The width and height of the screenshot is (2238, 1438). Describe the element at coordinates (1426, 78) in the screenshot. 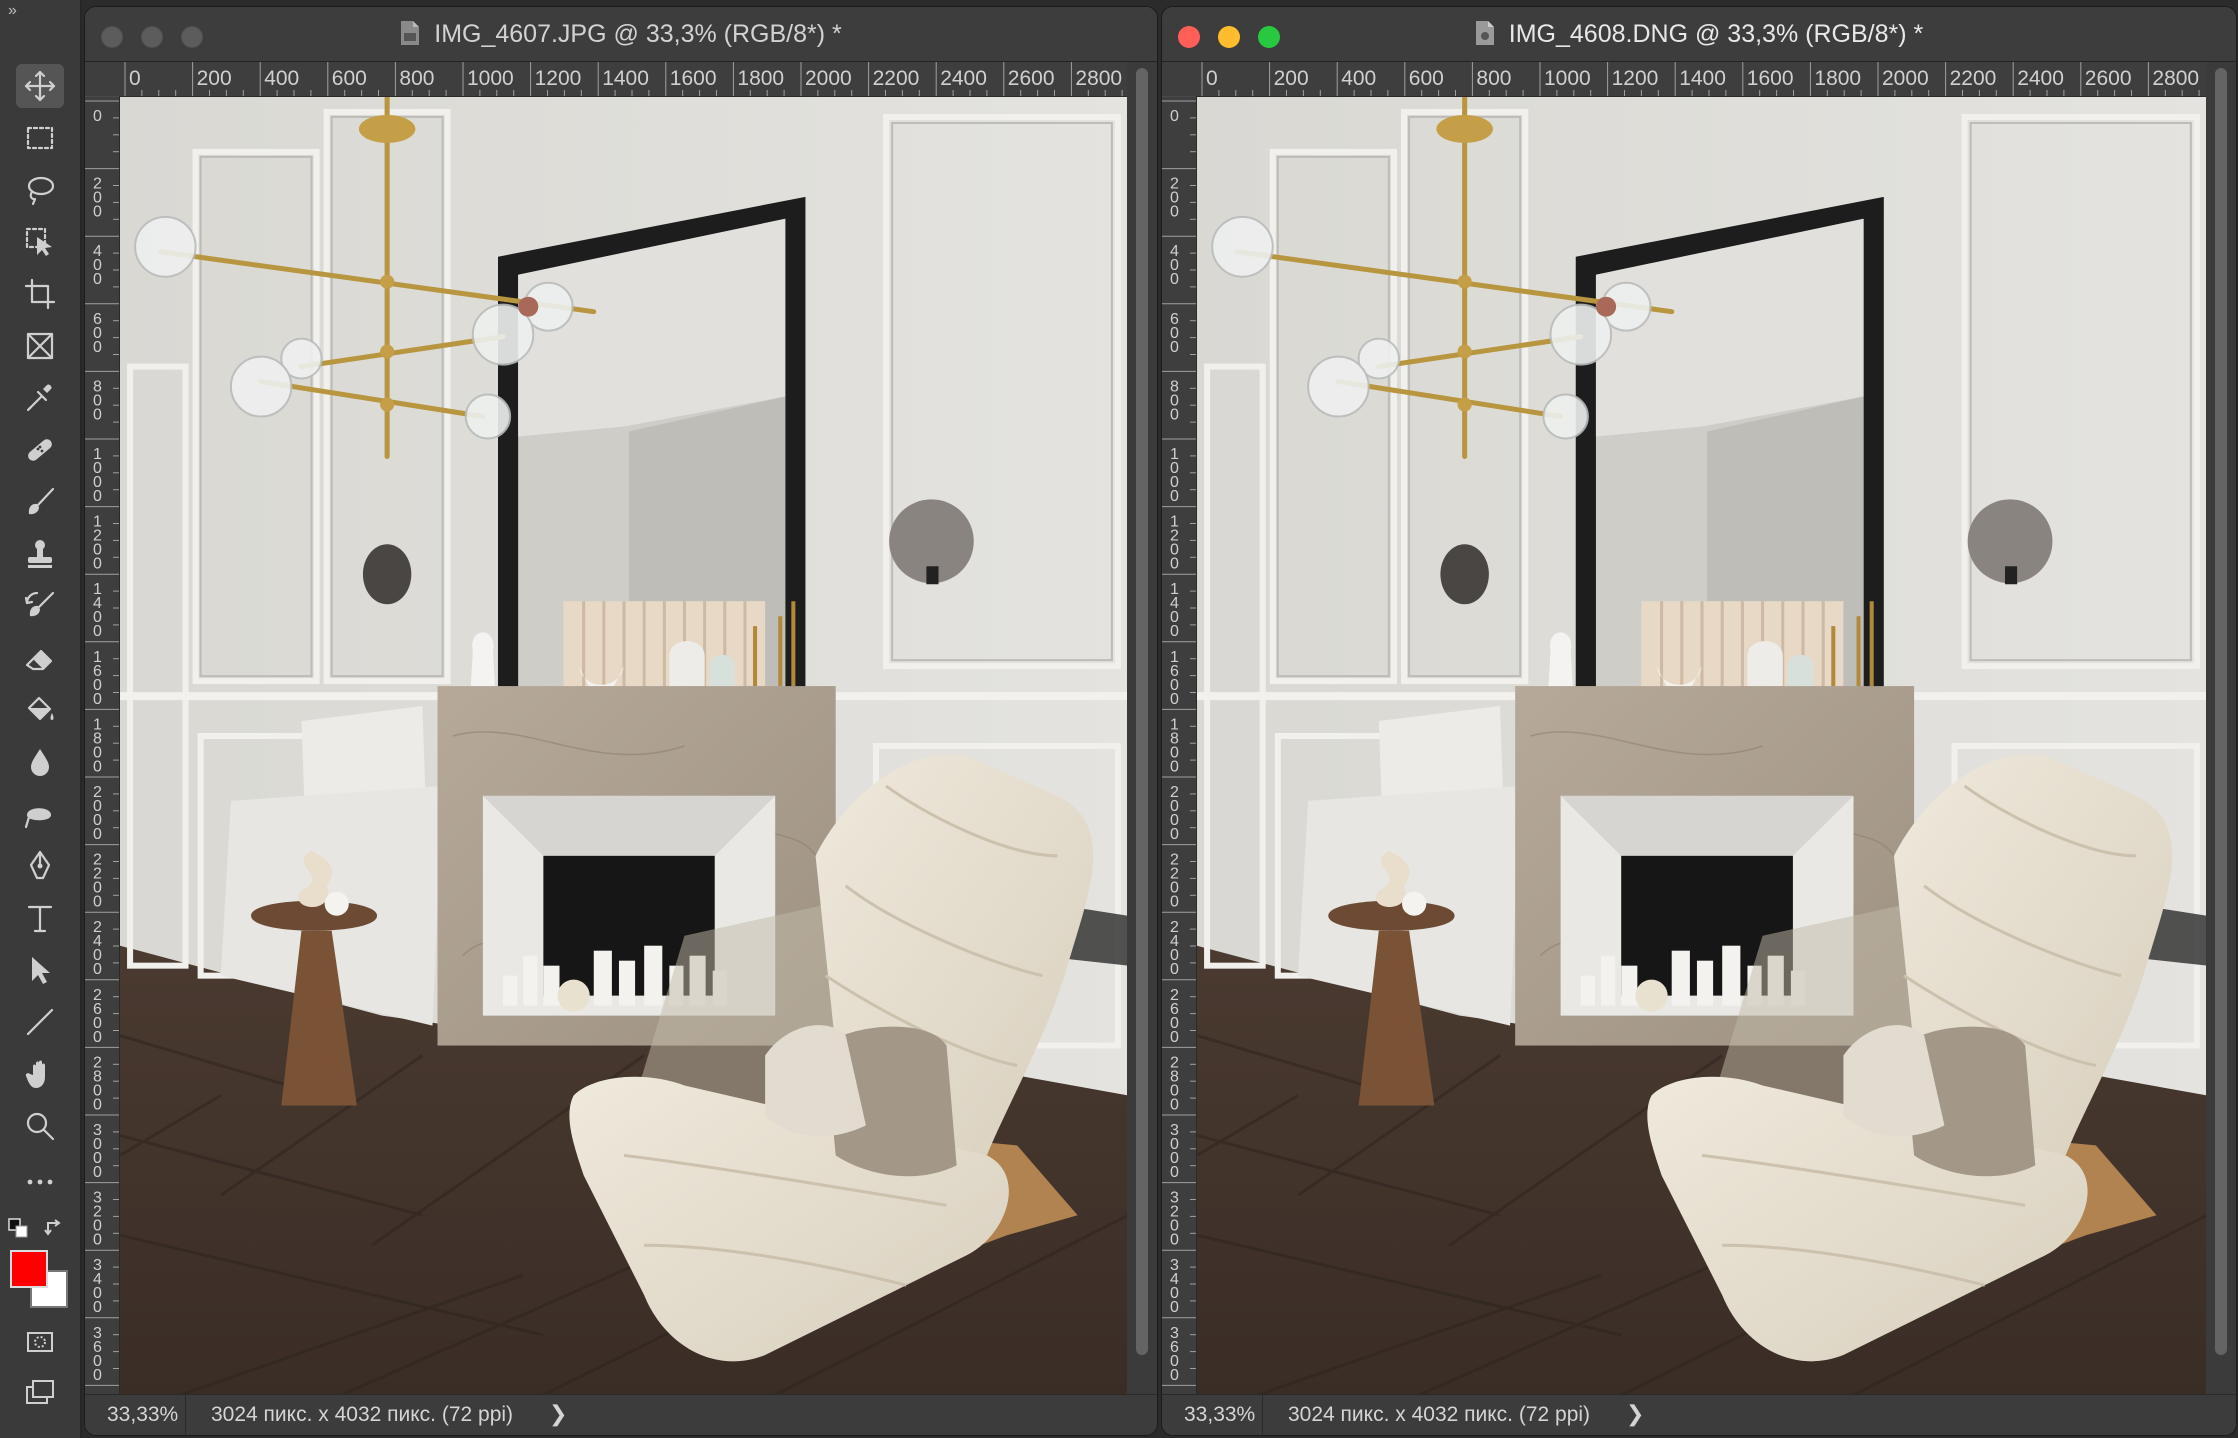

I see `ruler-label: 600` at that location.